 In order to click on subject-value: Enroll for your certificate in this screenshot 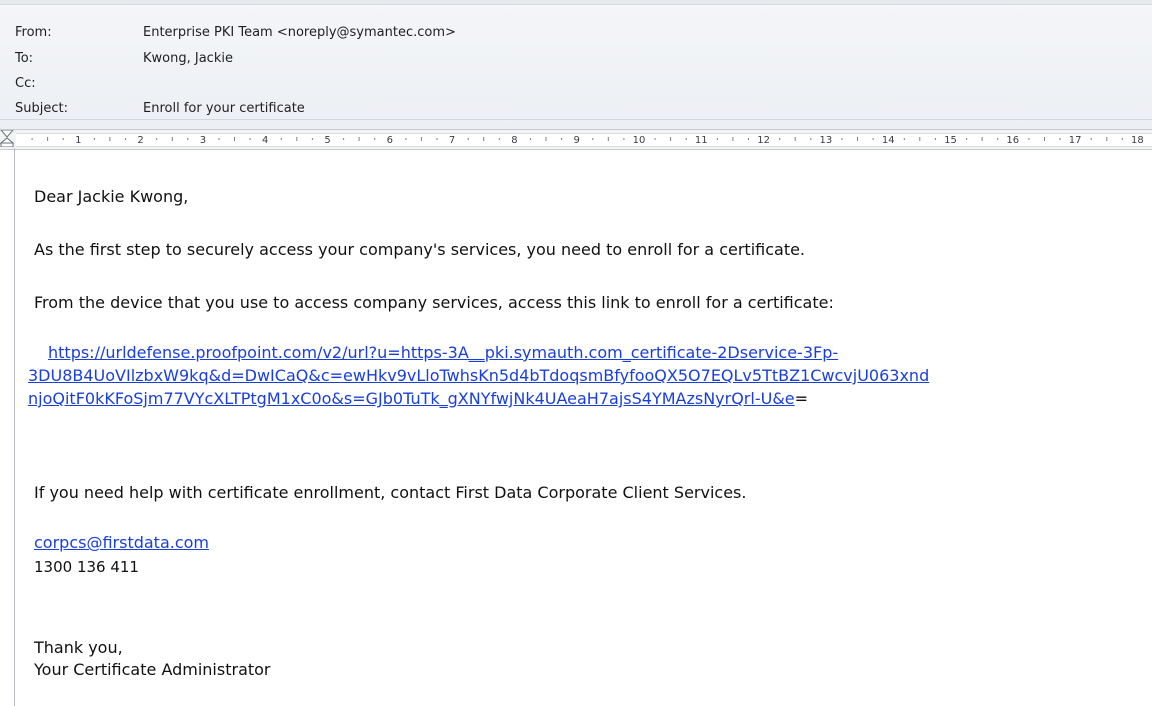, I will do `click(224, 108)`.